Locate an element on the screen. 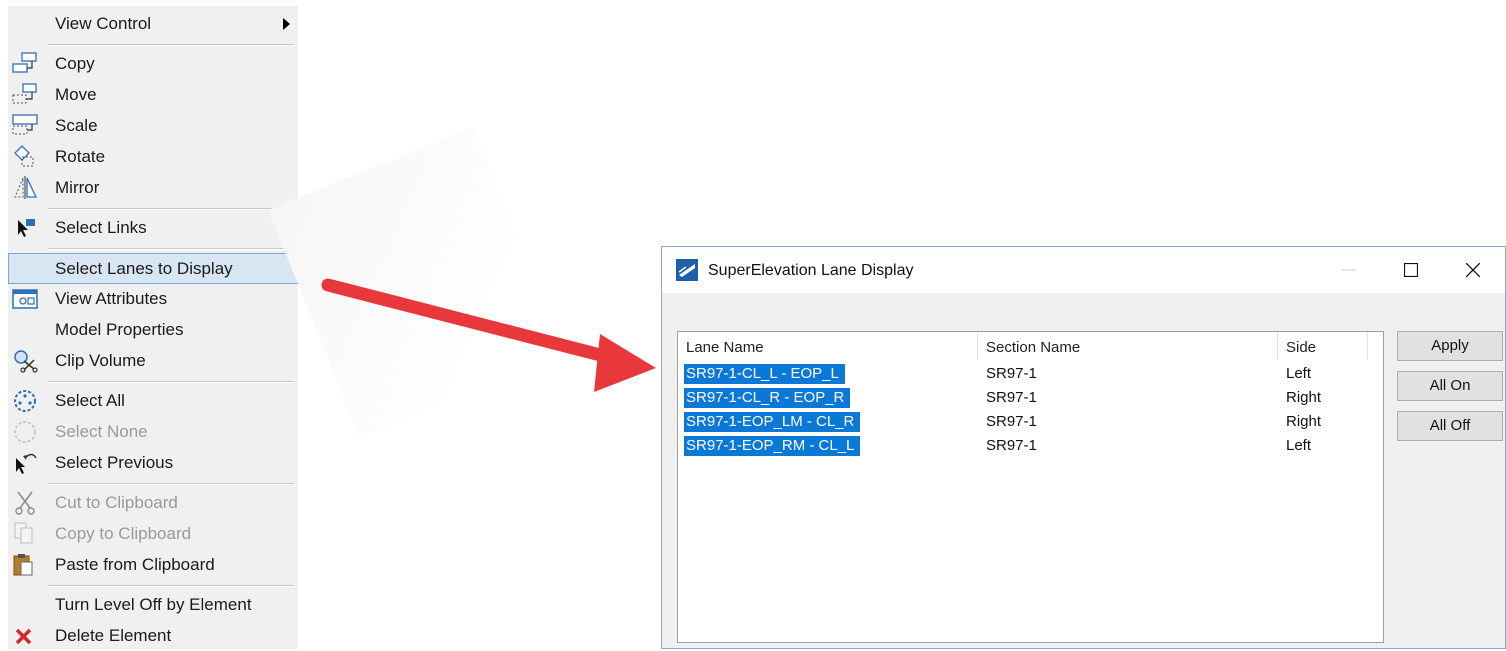 The width and height of the screenshot is (1506, 651). apply-button: Apply is located at coordinates (1450, 346).